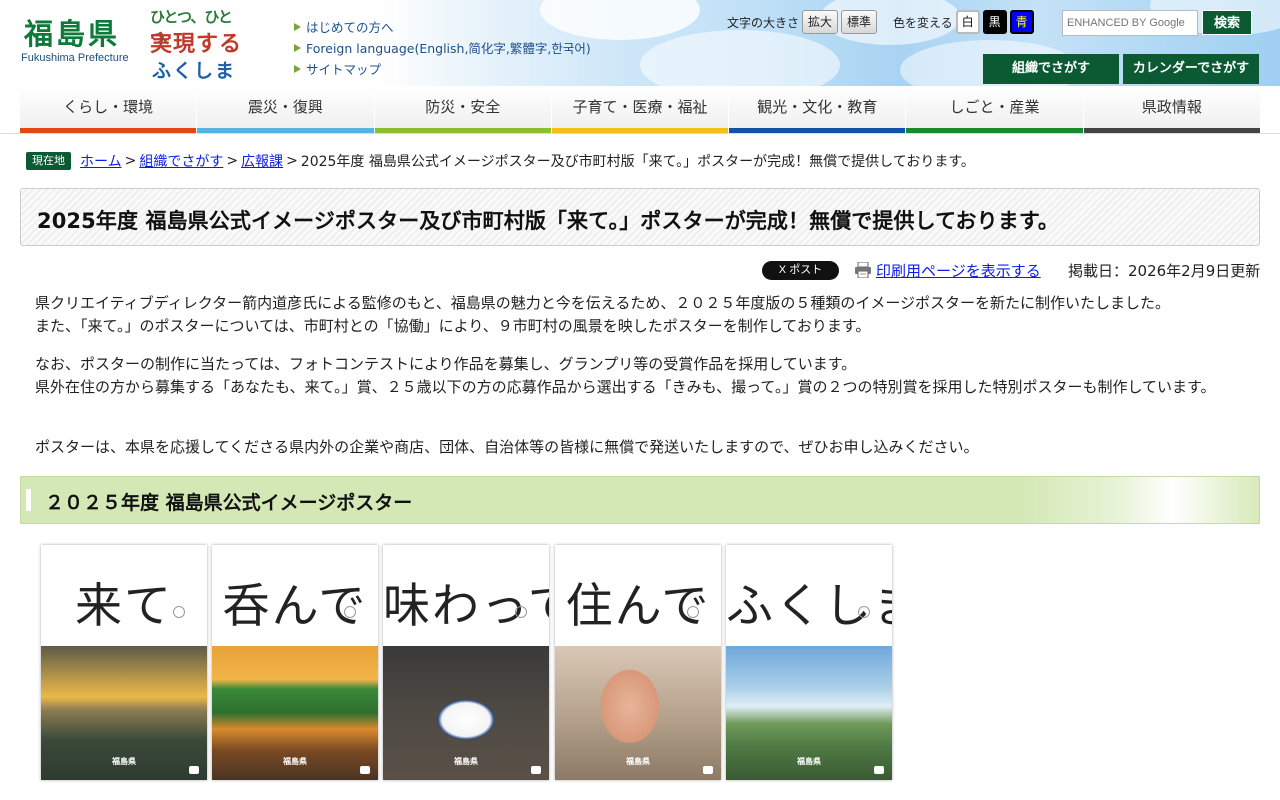 The image size is (1280, 800). I want to click on font-size-tools: 文字の大きさ 拡大 標準, so click(802, 22).